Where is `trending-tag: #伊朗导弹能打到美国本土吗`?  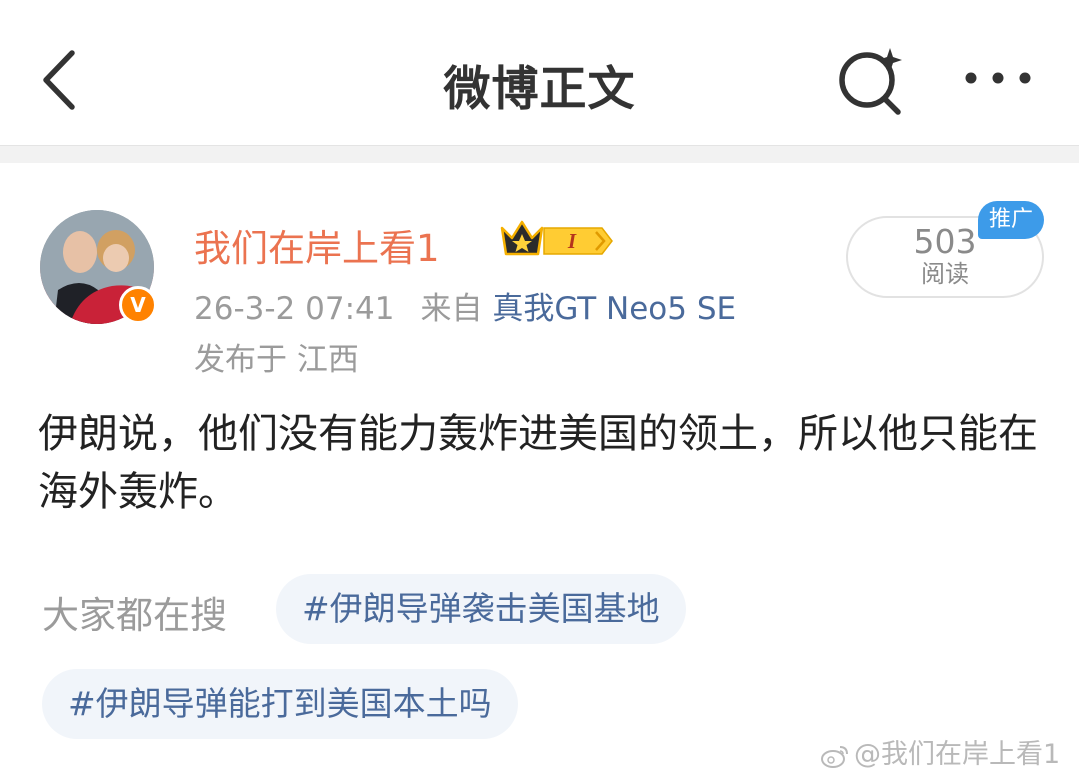 trending-tag: #伊朗导弹能打到美国本土吗 is located at coordinates (280, 704).